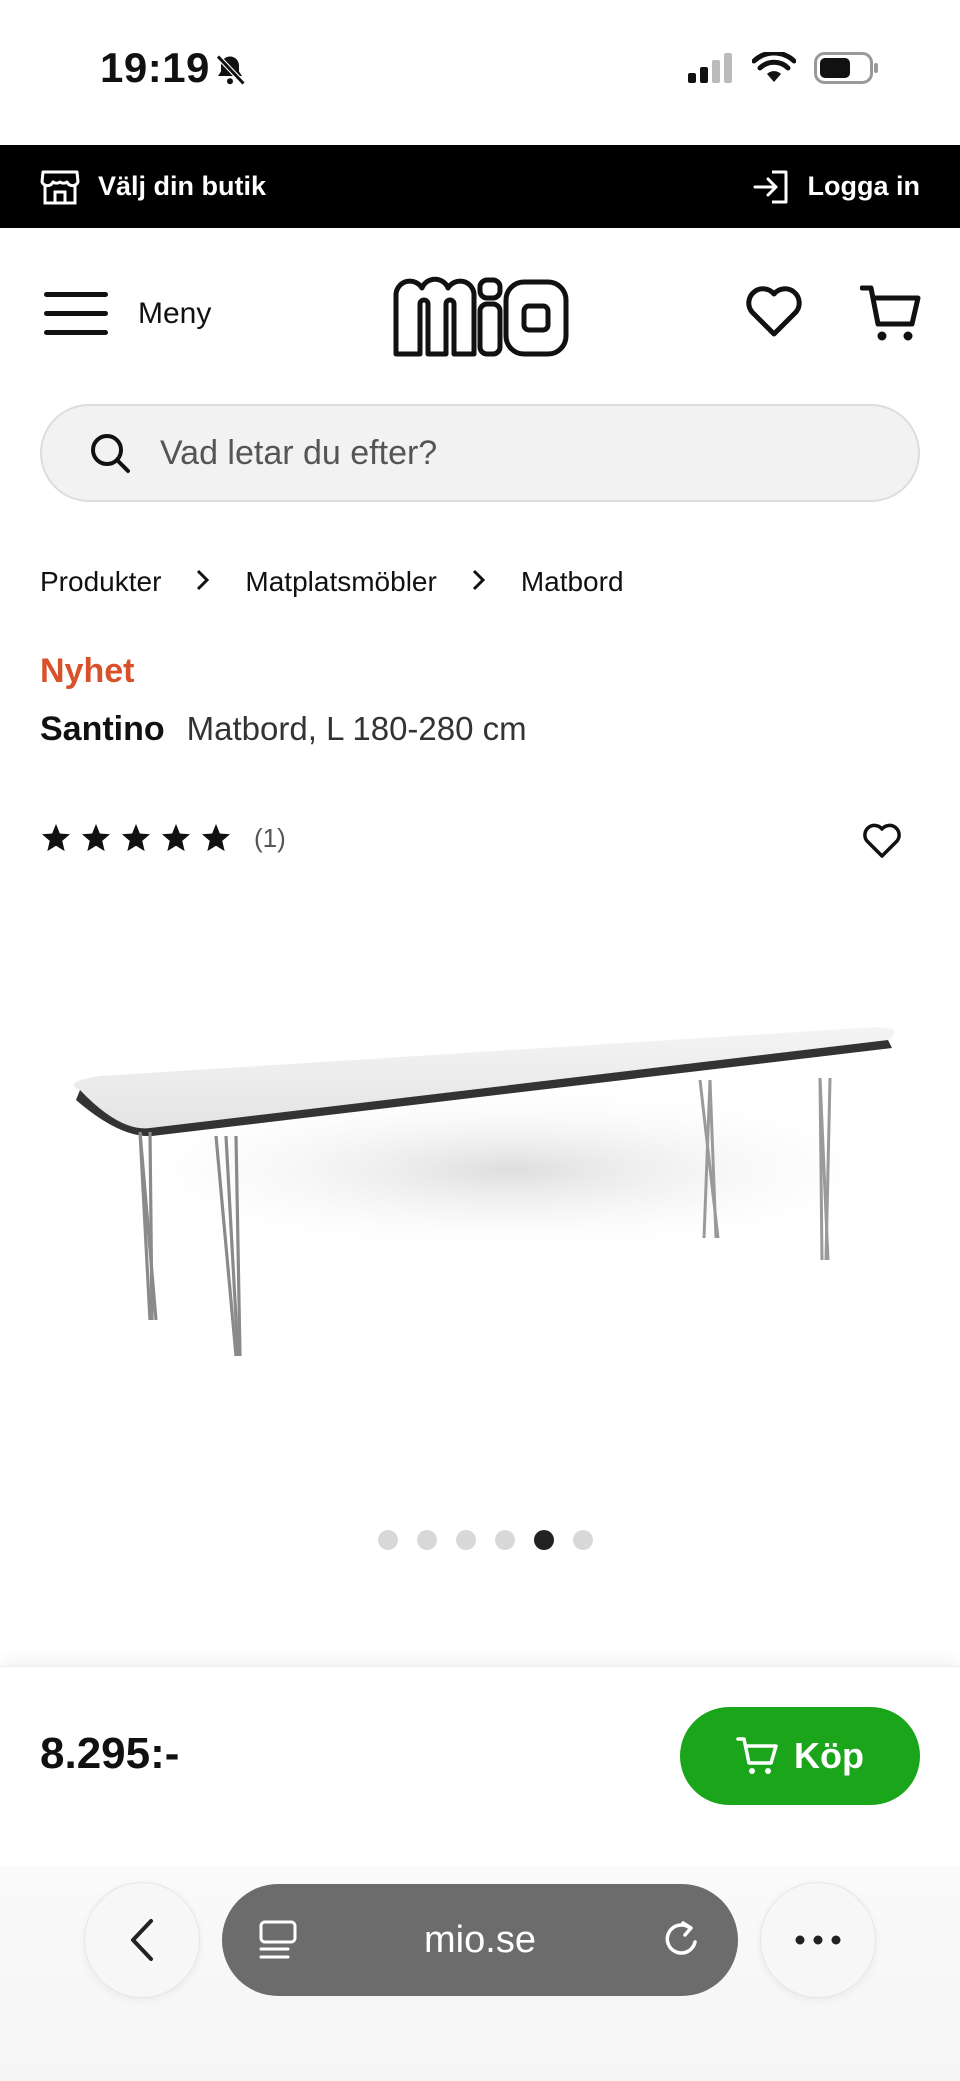  Describe the element at coordinates (182, 186) in the screenshot. I see `choose-store-label: Välj din butik` at that location.